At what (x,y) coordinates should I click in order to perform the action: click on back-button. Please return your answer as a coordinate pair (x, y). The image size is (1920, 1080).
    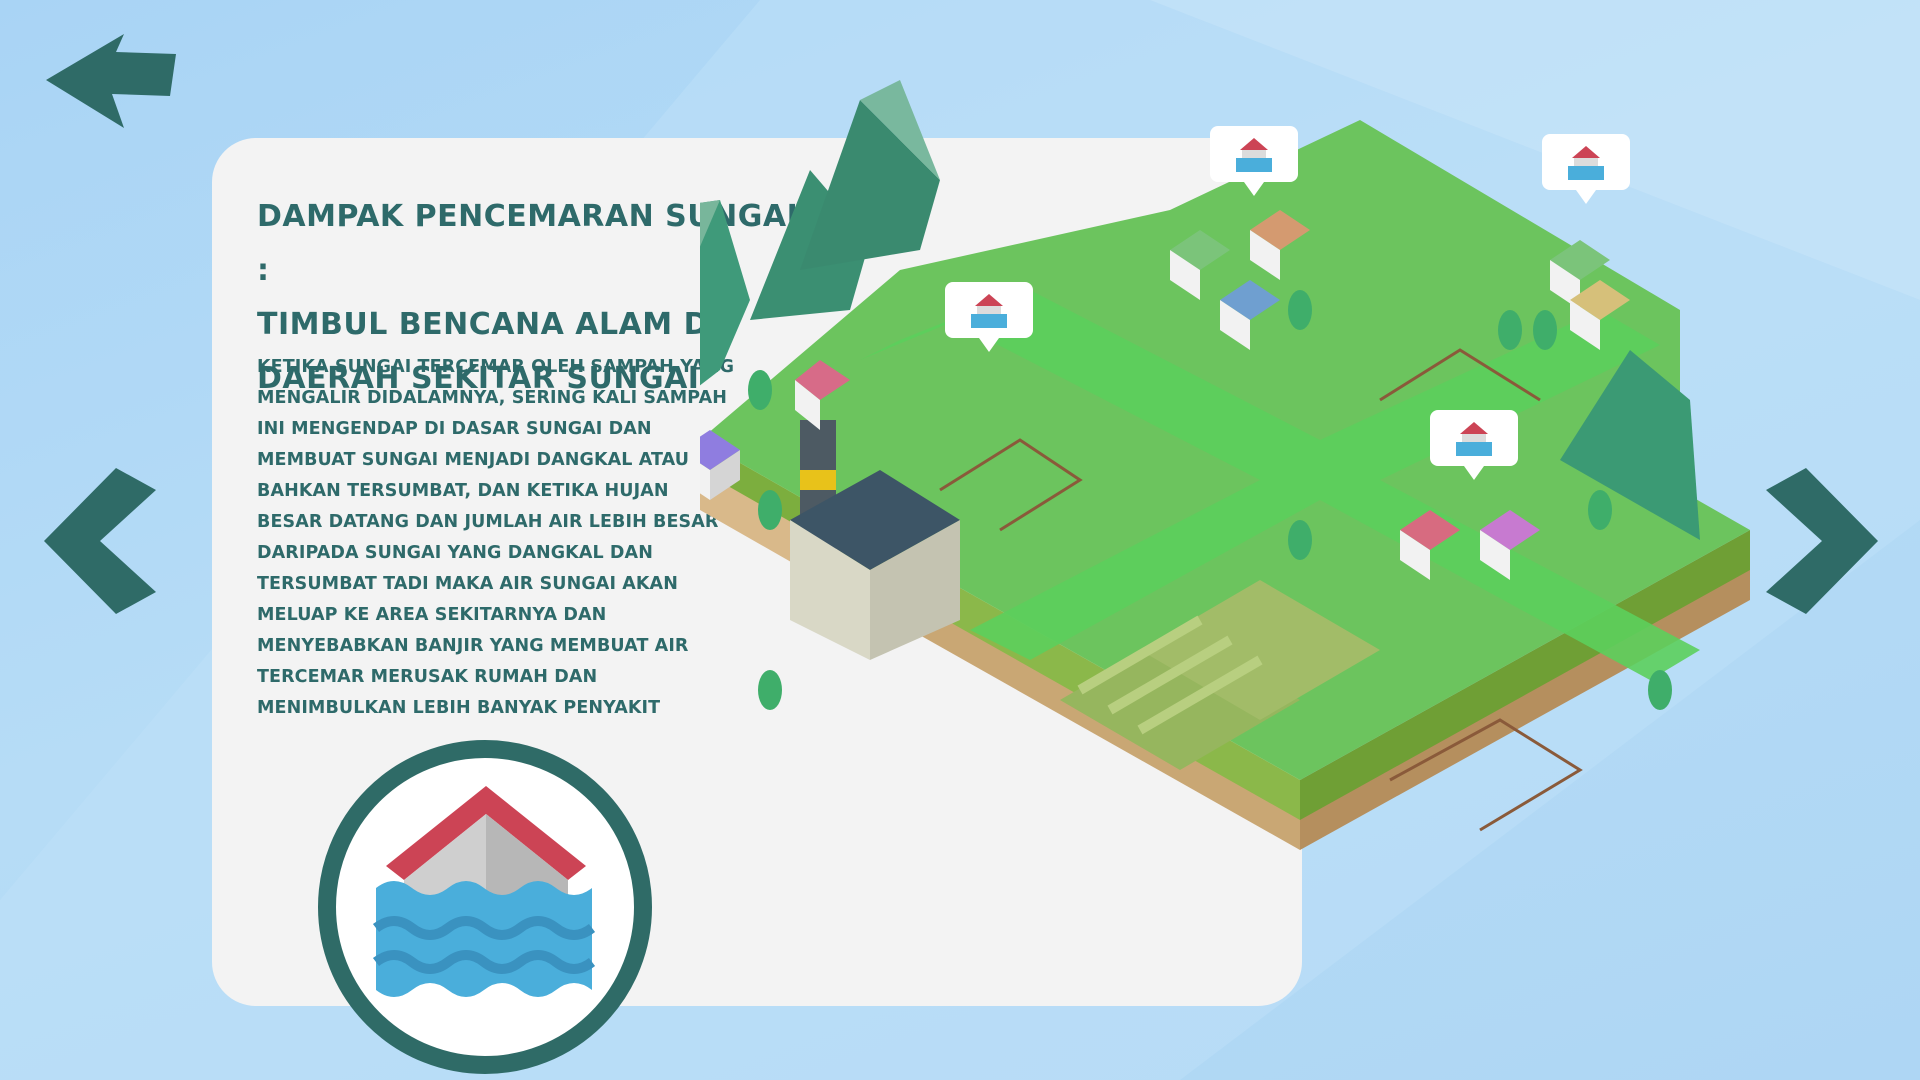
    Looking at the image, I should click on (111, 81).